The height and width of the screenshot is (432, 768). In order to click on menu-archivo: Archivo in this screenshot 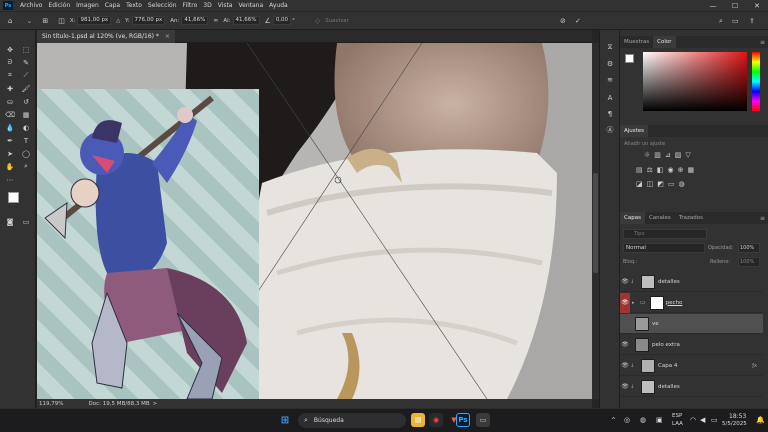, I will do `click(31, 5)`.